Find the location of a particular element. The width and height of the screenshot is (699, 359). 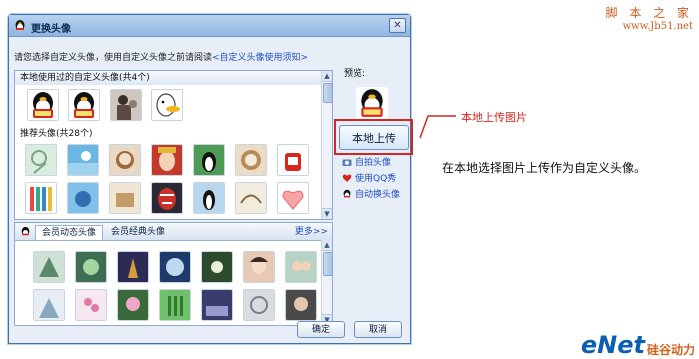

tutorial-caption: 在本地选择图片上传作为自定义头像。 is located at coordinates (544, 168).